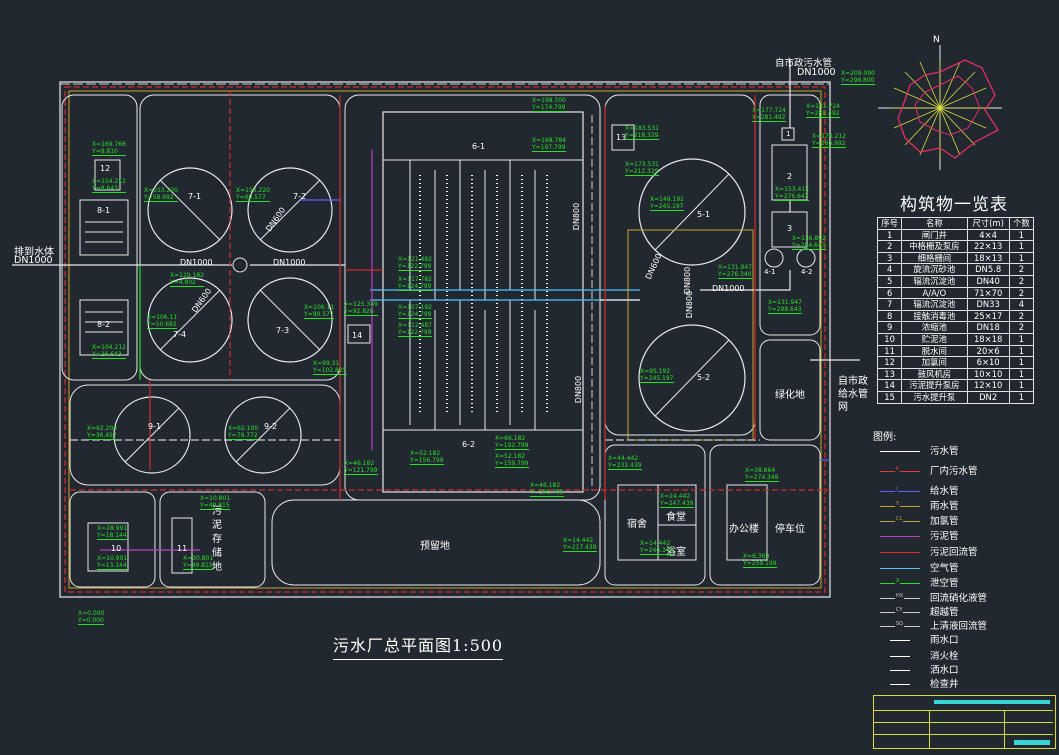 The width and height of the screenshot is (1059, 755). I want to click on coordinate-y: Y=49.815, so click(215, 505).